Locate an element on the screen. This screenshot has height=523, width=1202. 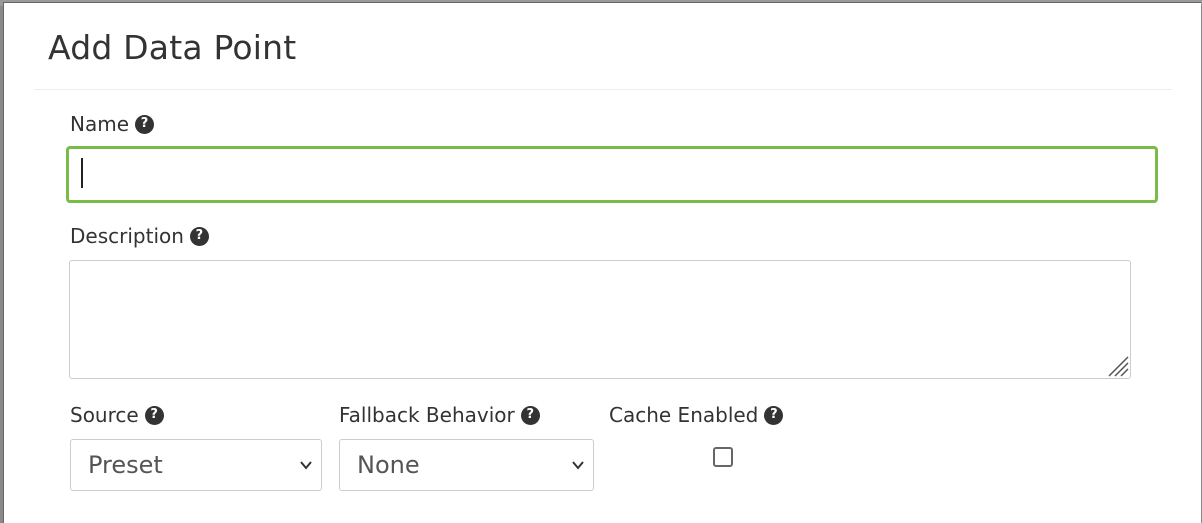
fallback-behavior-label: Fallback Behavior ? is located at coordinates (439, 415).